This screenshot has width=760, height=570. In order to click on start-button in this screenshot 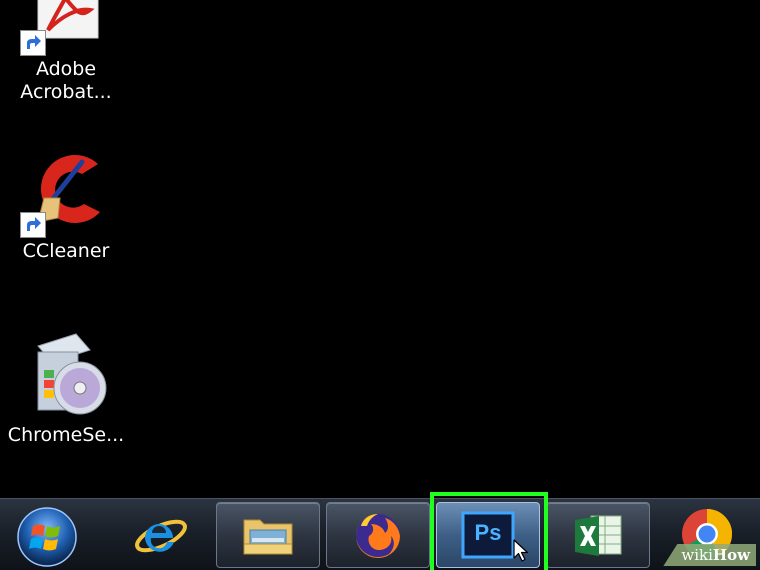, I will do `click(47, 535)`.